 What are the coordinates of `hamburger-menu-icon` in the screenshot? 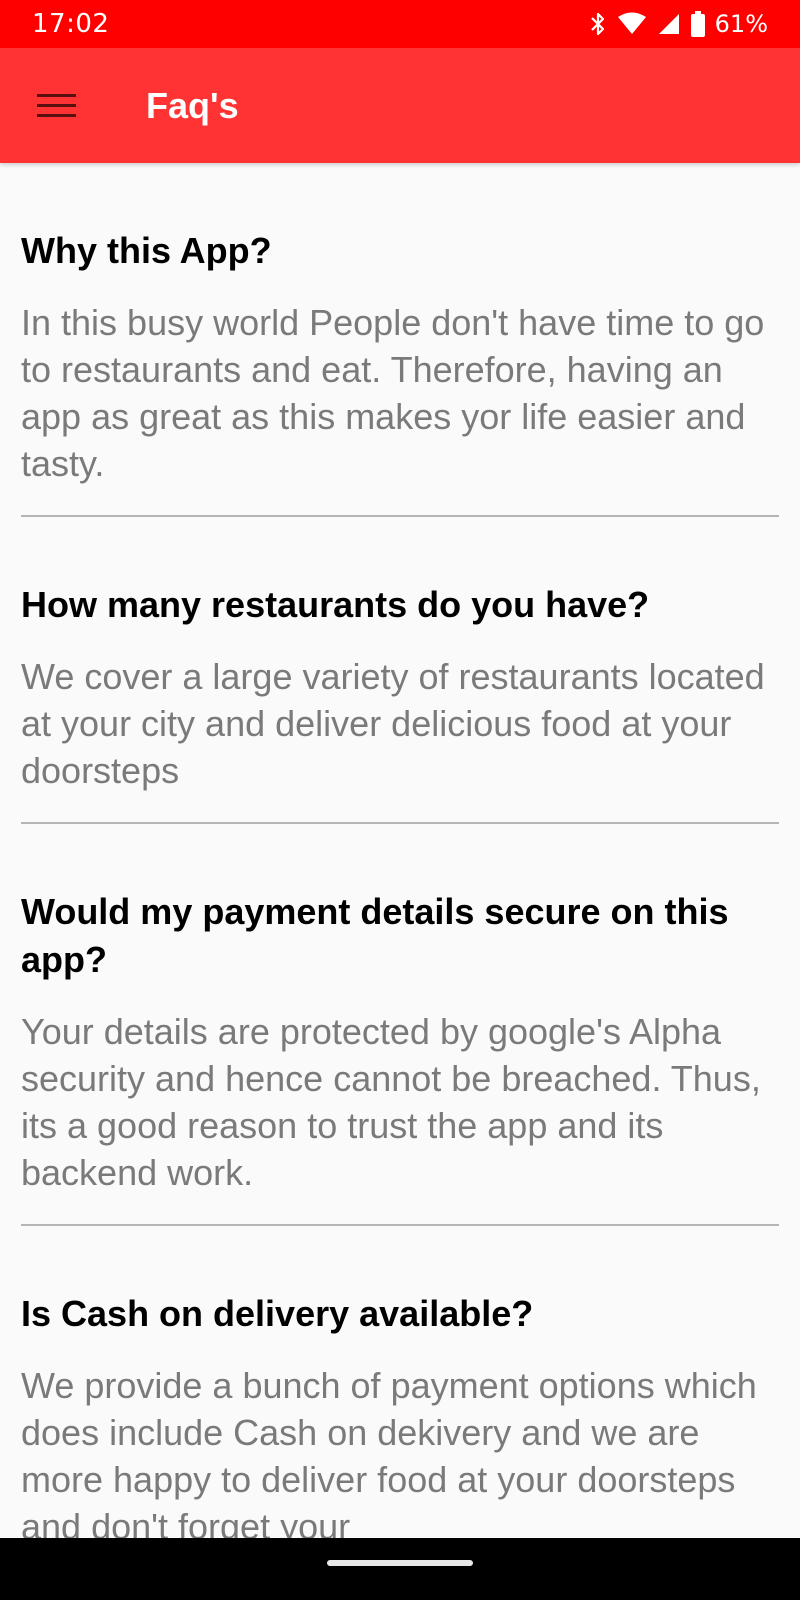 It's located at (57, 106).